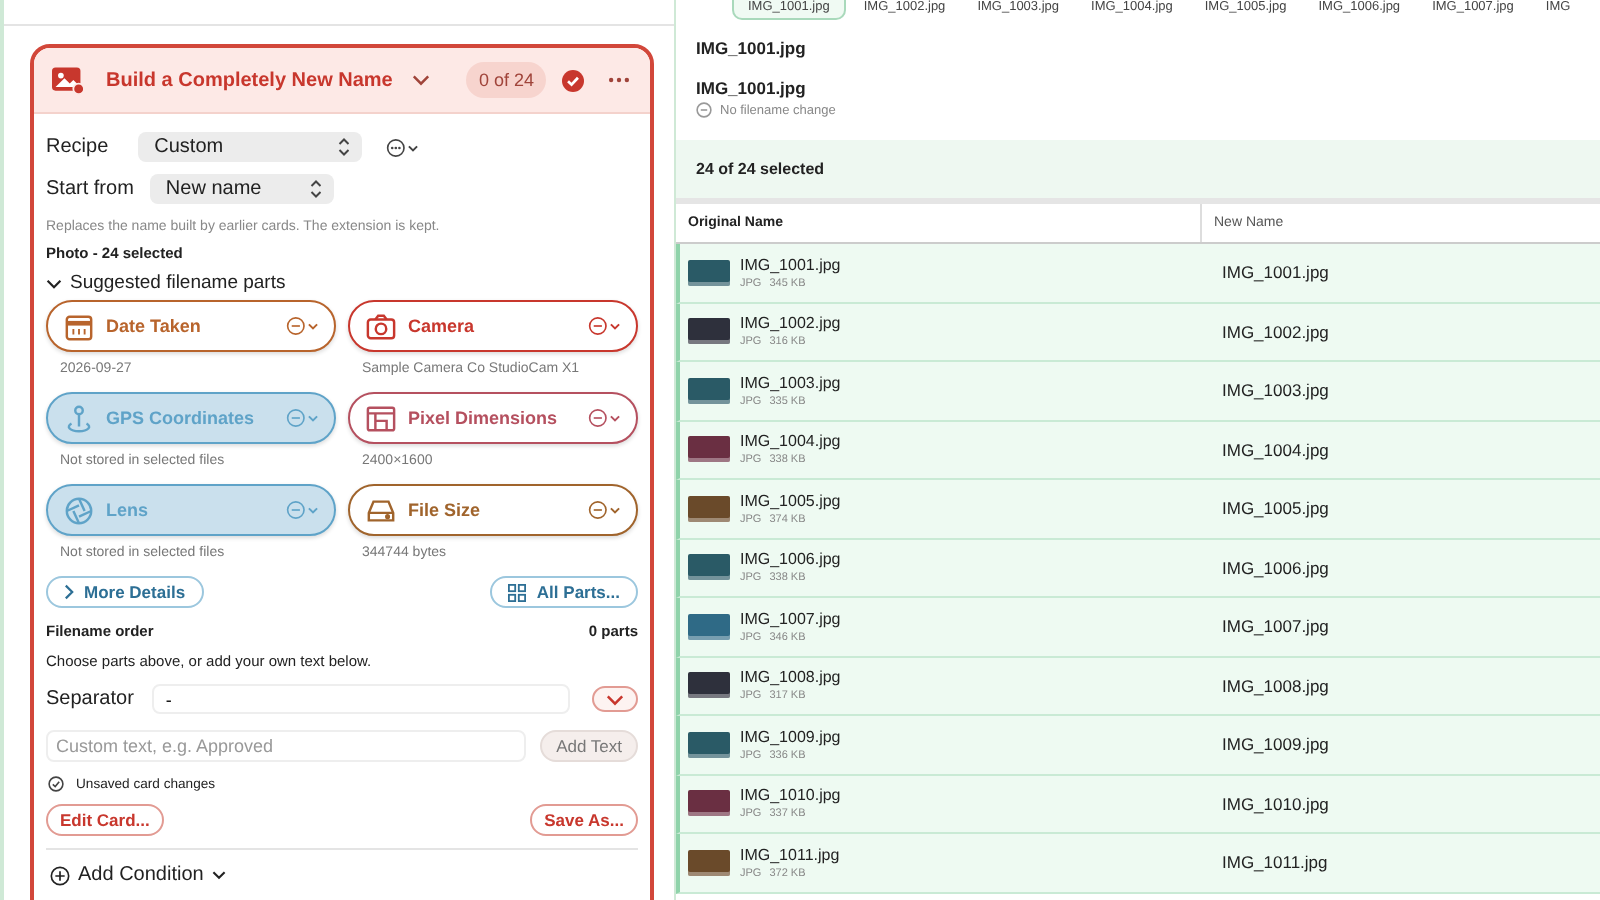  I want to click on card-title: Build a Completely New Name, so click(250, 80).